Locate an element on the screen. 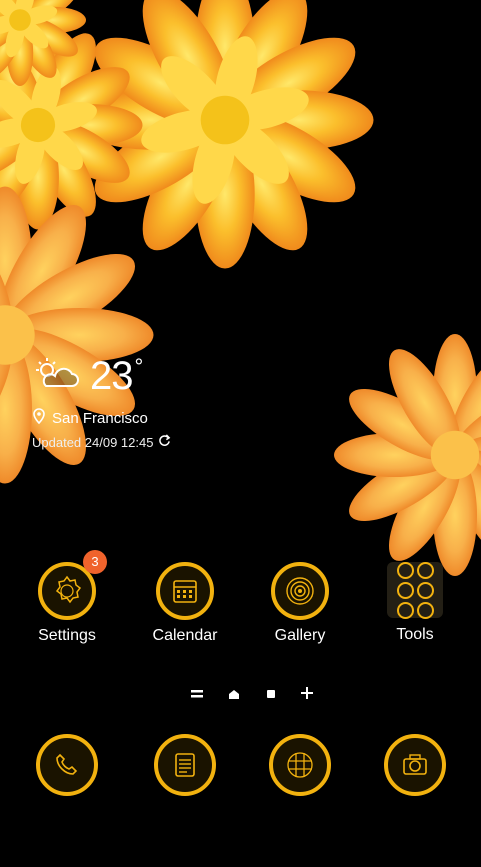 Image resolution: width=481 pixels, height=867 pixels. refresh-icon is located at coordinates (164, 442).